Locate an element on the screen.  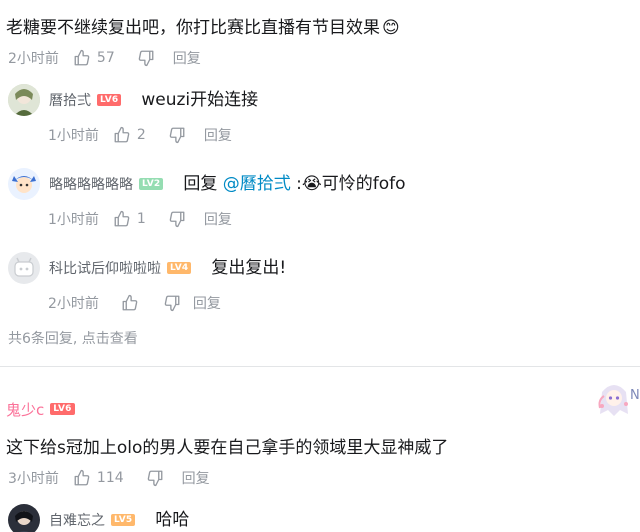
like-button: 114 is located at coordinates (98, 478).